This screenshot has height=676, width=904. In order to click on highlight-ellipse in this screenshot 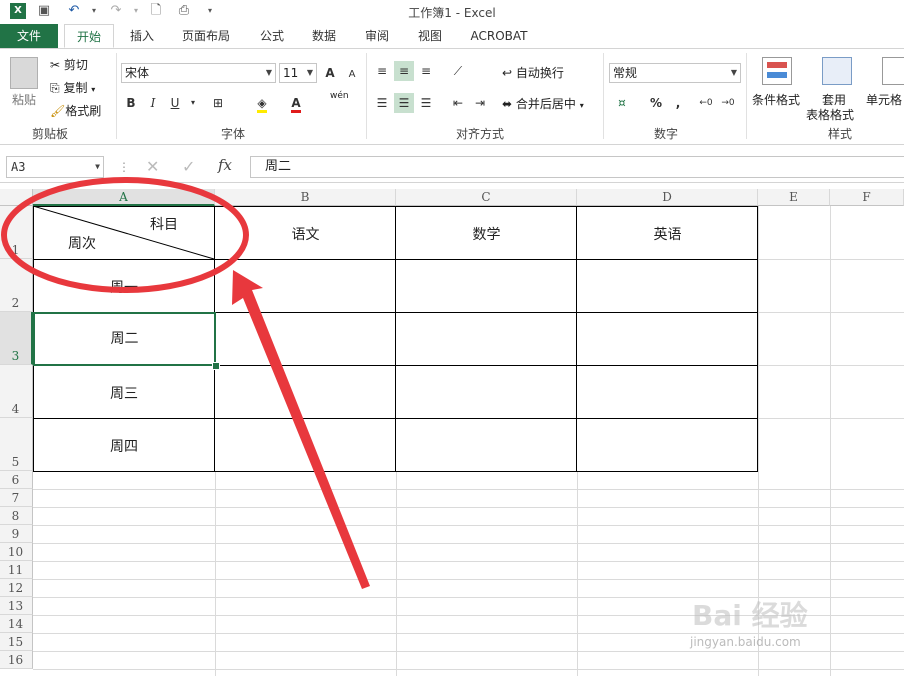, I will do `click(125, 235)`.